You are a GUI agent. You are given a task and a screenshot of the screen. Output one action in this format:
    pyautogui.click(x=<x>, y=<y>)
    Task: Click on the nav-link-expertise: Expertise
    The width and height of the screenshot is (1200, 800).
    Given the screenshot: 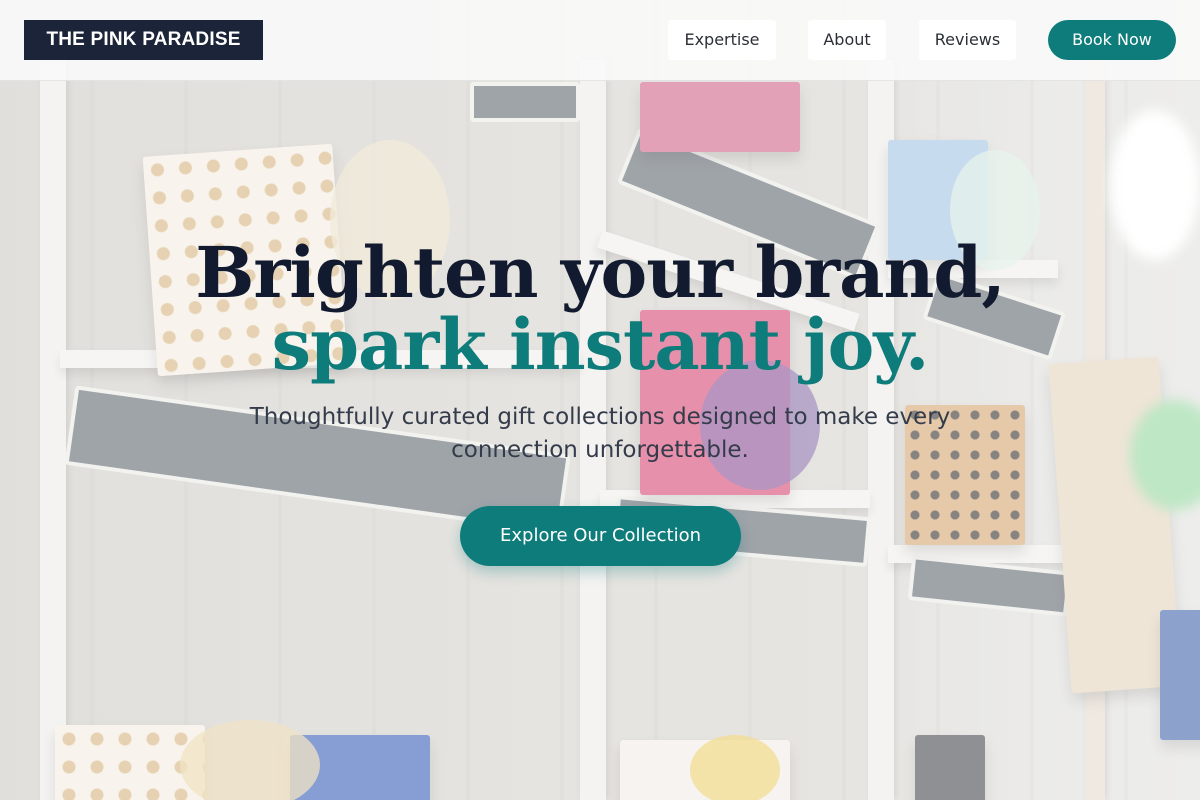 What is the action you would take?
    pyautogui.click(x=722, y=40)
    